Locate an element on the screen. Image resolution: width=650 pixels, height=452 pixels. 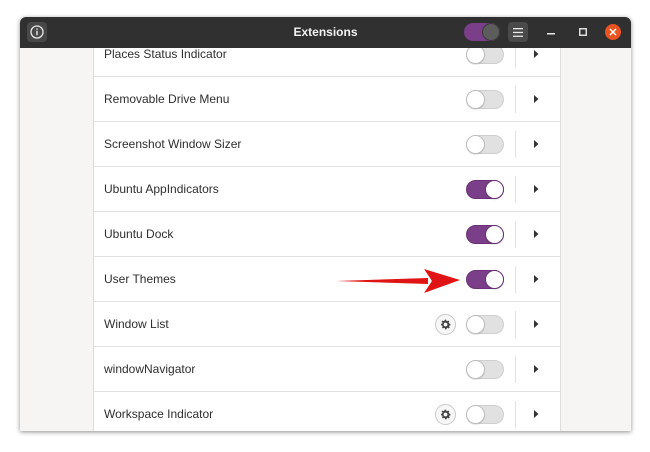
header-bar: Extensions is located at coordinates (325, 32).